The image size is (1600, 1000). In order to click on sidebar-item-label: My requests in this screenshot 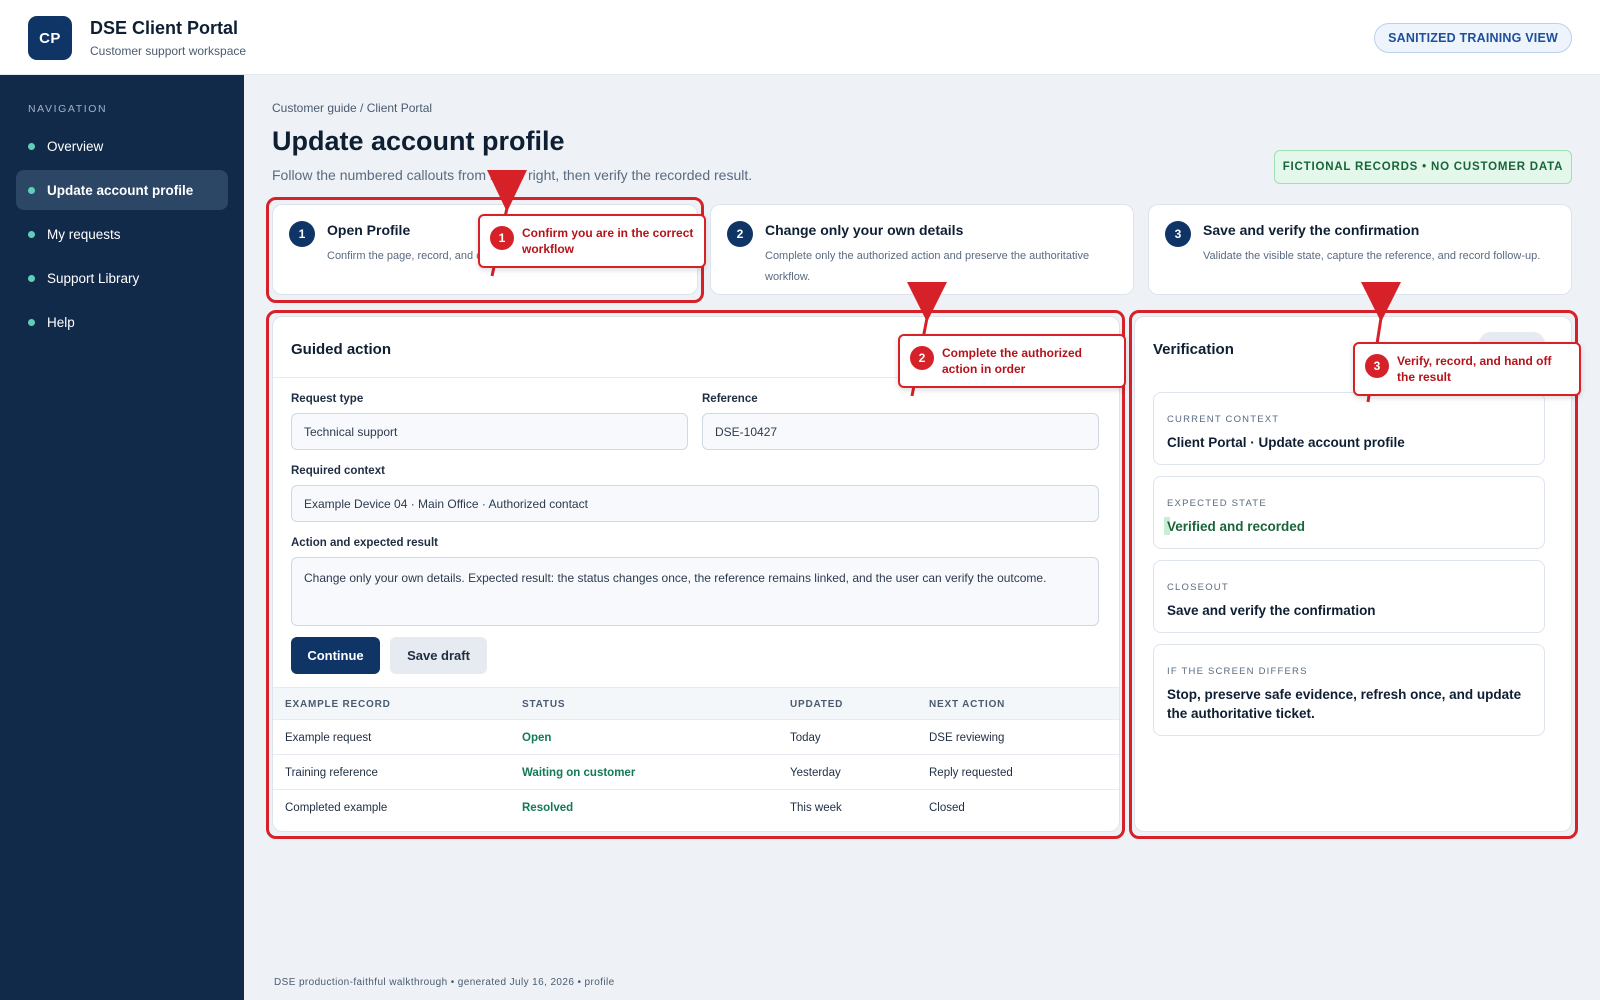, I will do `click(84, 234)`.